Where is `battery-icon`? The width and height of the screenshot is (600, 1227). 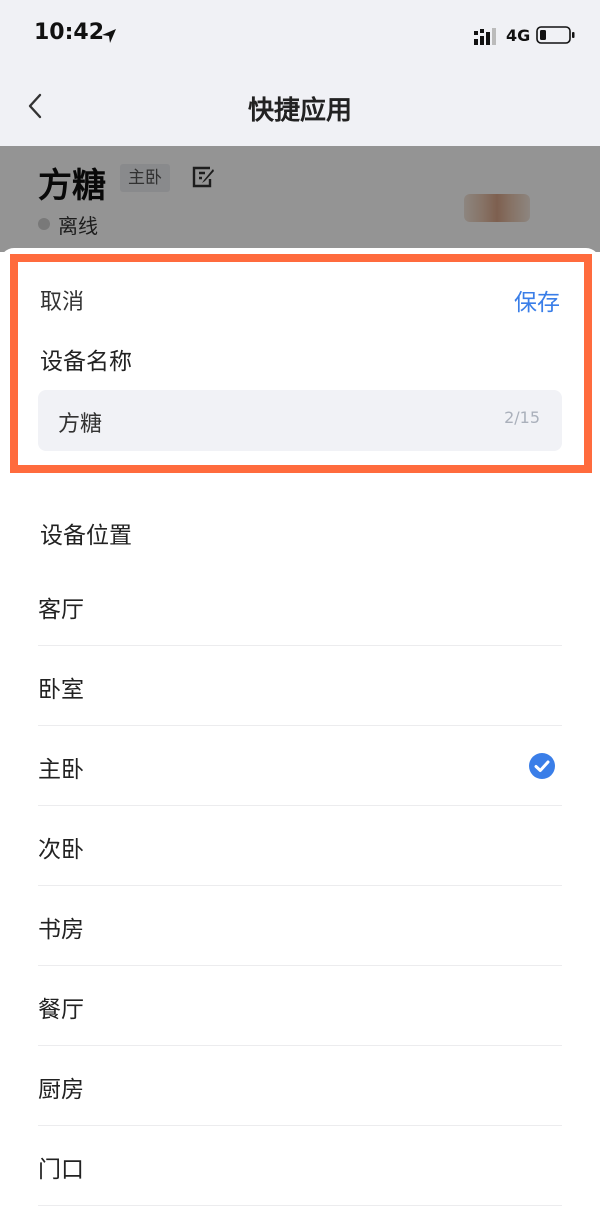
battery-icon is located at coordinates (555, 35).